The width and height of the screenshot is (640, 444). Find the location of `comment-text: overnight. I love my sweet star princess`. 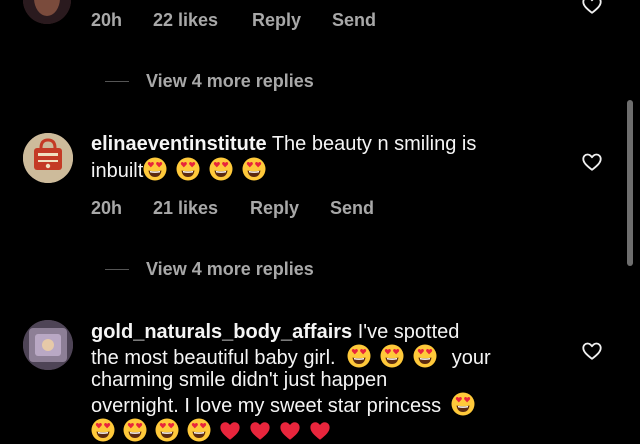

comment-text: overnight. I love my sweet star princess is located at coordinates (266, 406).